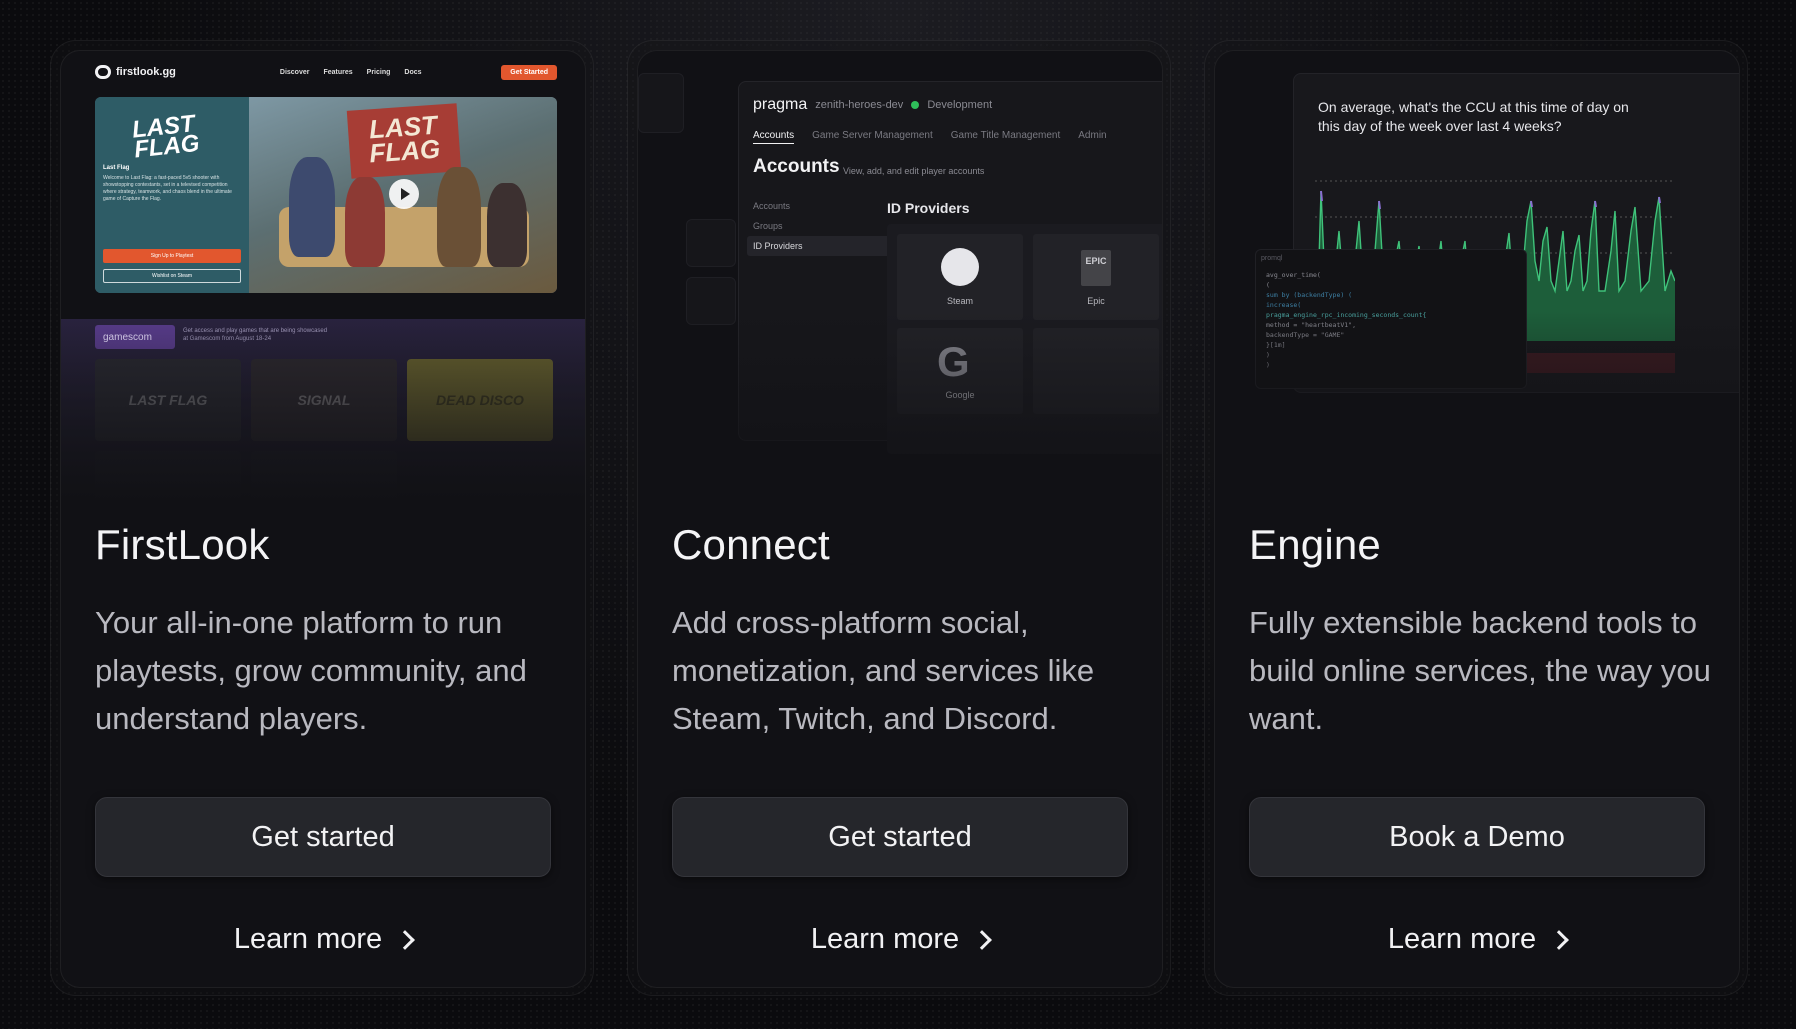 This screenshot has height=1029, width=1796. I want to click on code-line: (, so click(1268, 285).